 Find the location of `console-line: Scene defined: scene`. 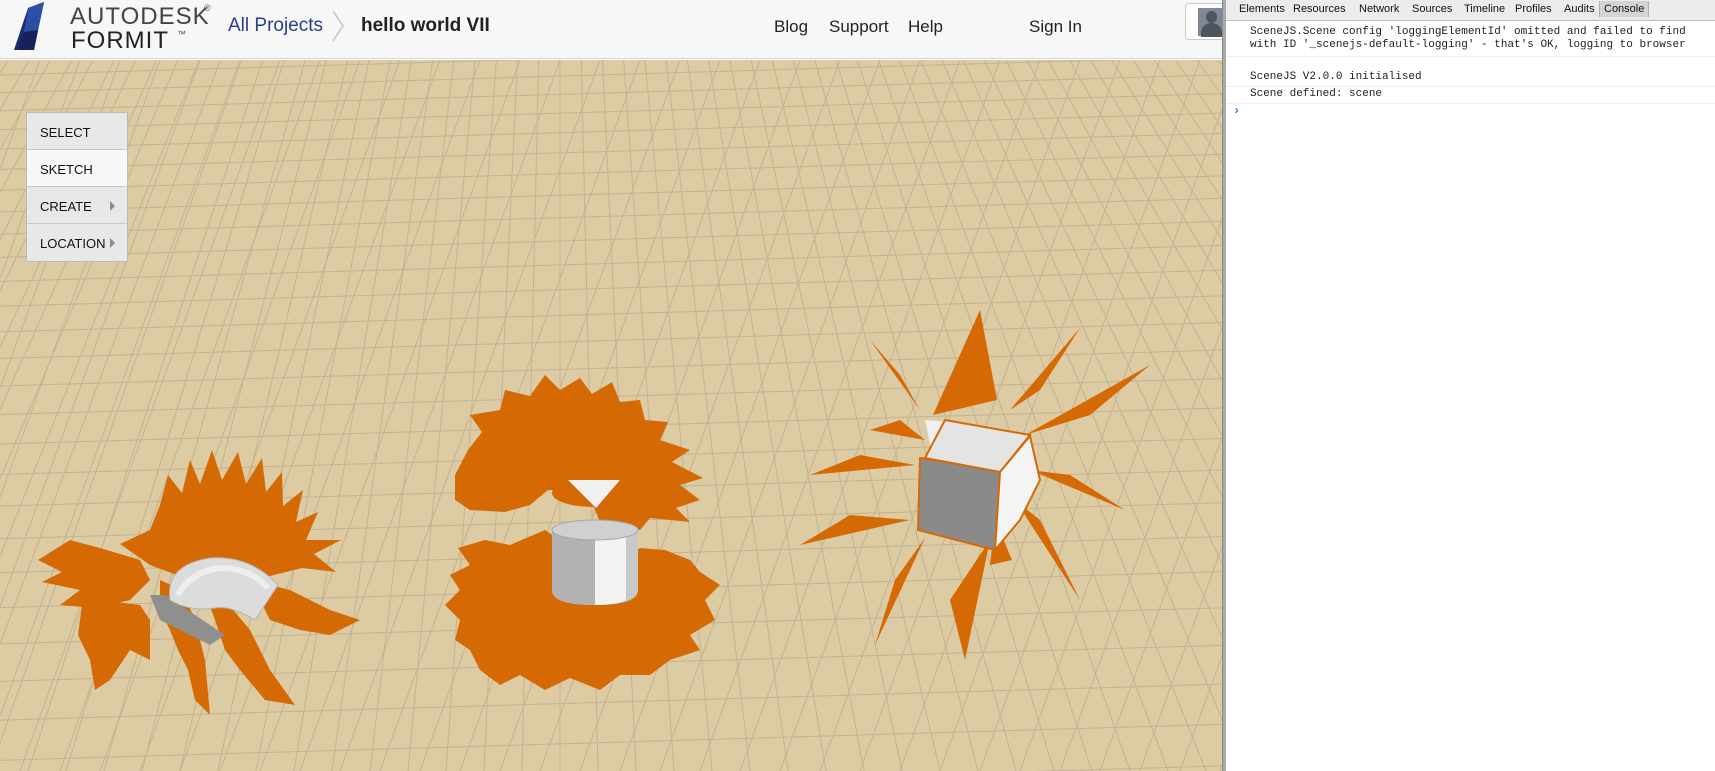

console-line: Scene defined: scene is located at coordinates (1316, 94).